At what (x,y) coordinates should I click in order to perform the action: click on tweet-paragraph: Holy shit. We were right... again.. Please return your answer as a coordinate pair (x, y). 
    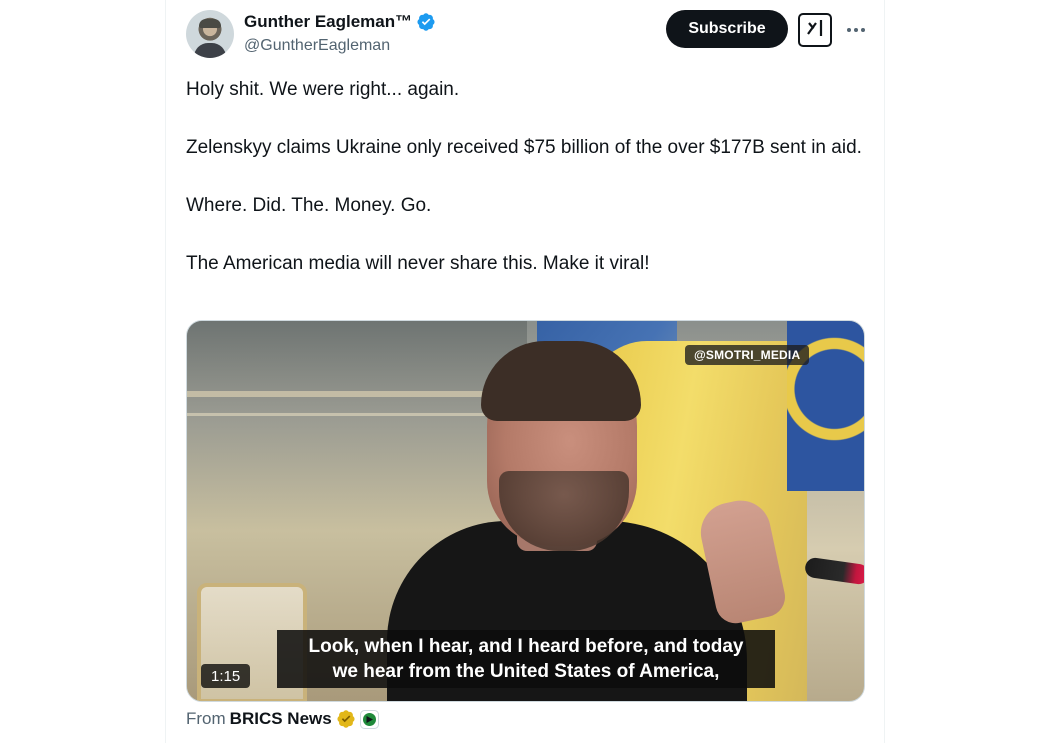
    Looking at the image, I should click on (323, 89).